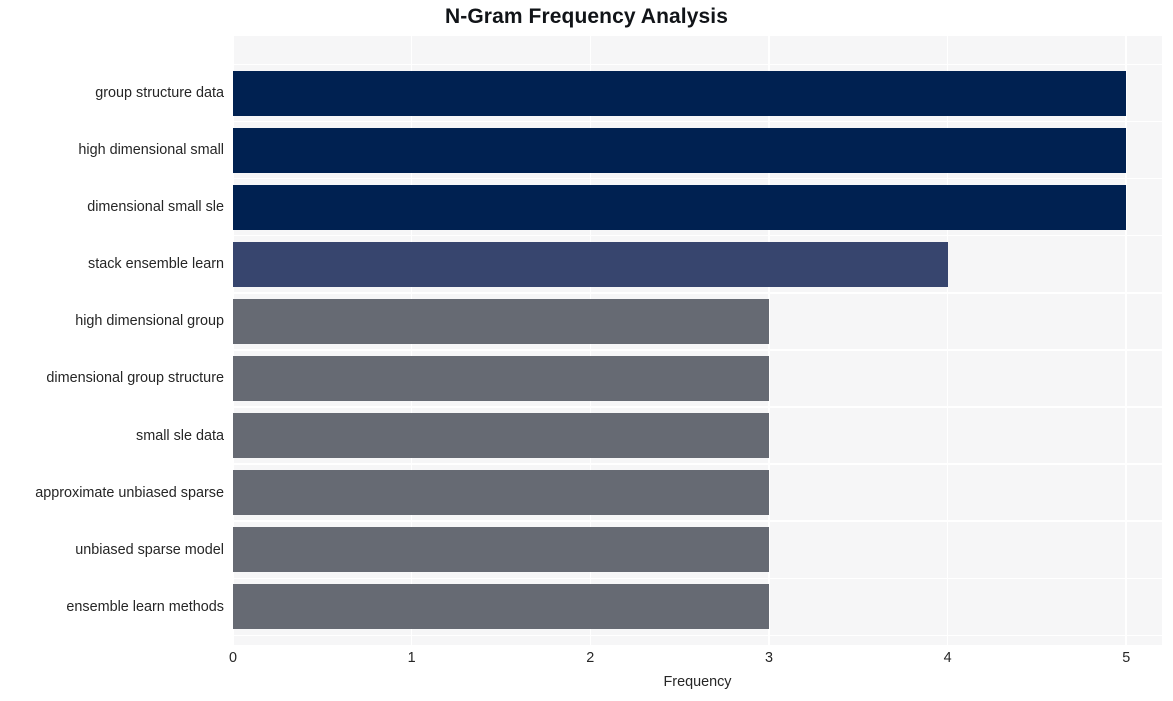 This screenshot has width=1173, height=701. Describe the element at coordinates (156, 264) in the screenshot. I see `y-axis-tick-label: stack ensemble learn` at that location.